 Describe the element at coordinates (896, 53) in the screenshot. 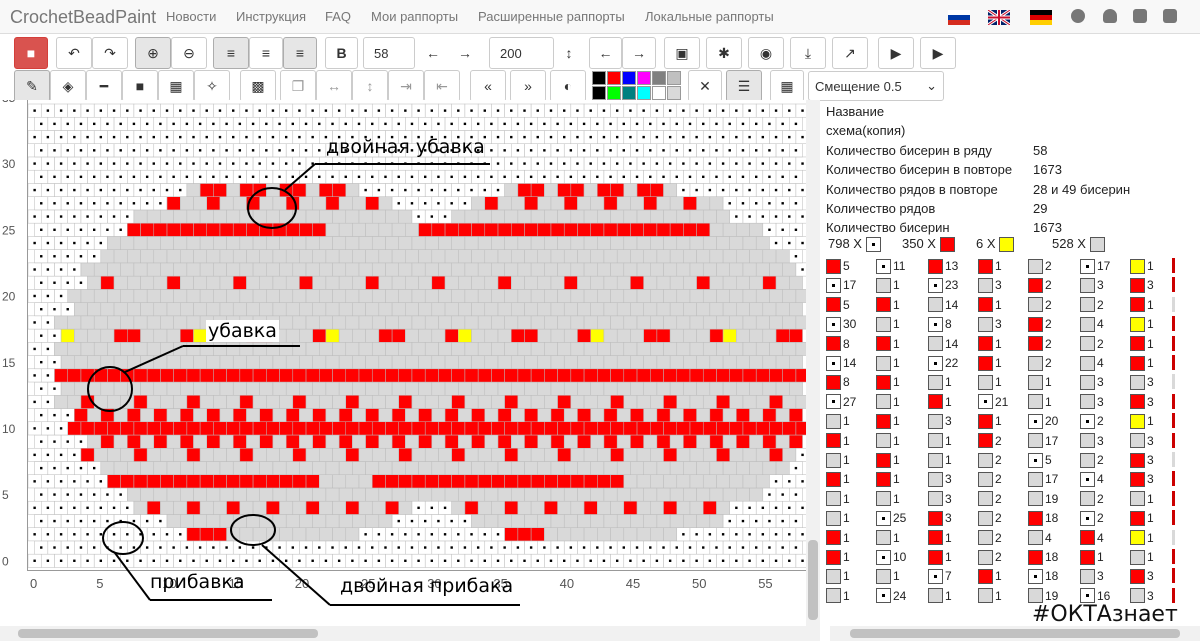

I see `video-button: ▶` at that location.